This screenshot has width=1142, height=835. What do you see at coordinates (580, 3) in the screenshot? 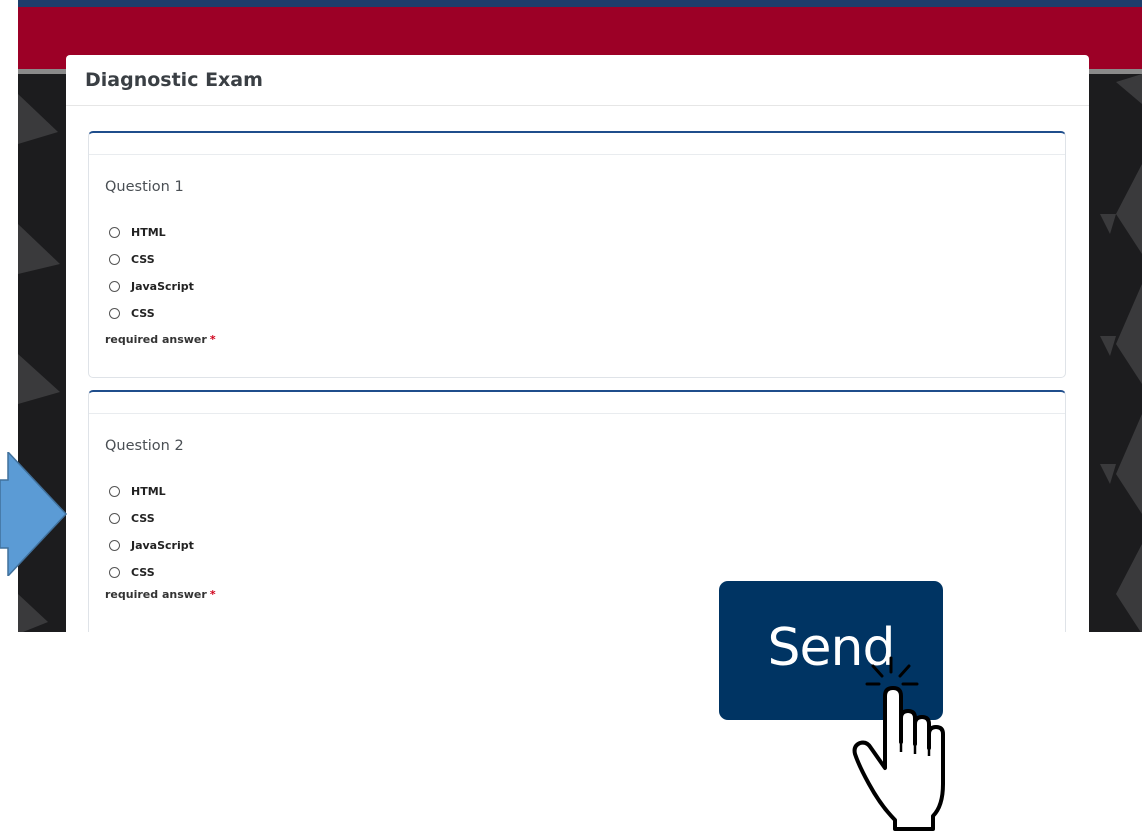
I see `top-accent-line` at bounding box center [580, 3].